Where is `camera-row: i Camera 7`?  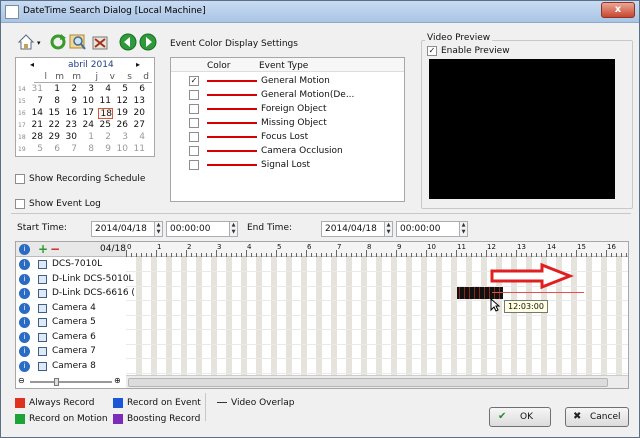
camera-row: i Camera 7 is located at coordinates (71, 351).